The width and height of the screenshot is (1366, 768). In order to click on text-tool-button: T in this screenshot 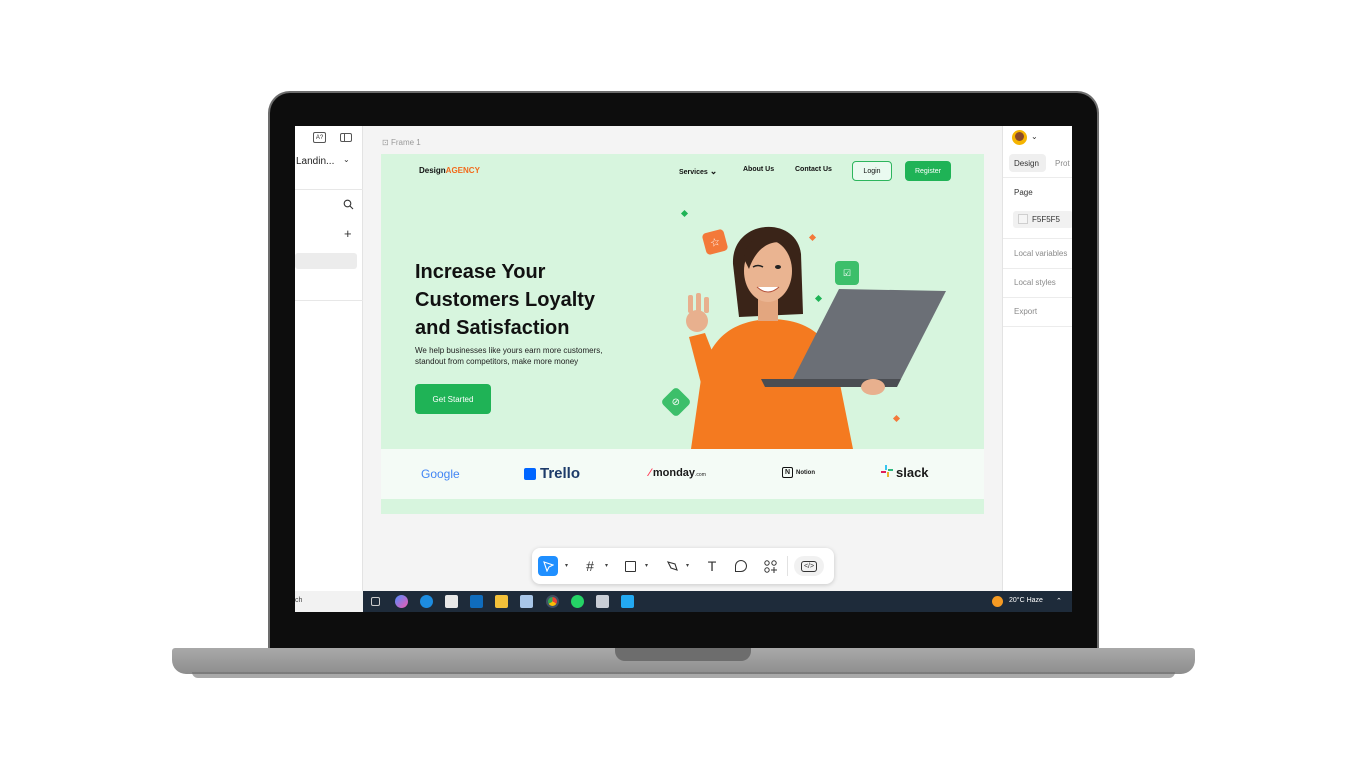, I will do `click(712, 566)`.